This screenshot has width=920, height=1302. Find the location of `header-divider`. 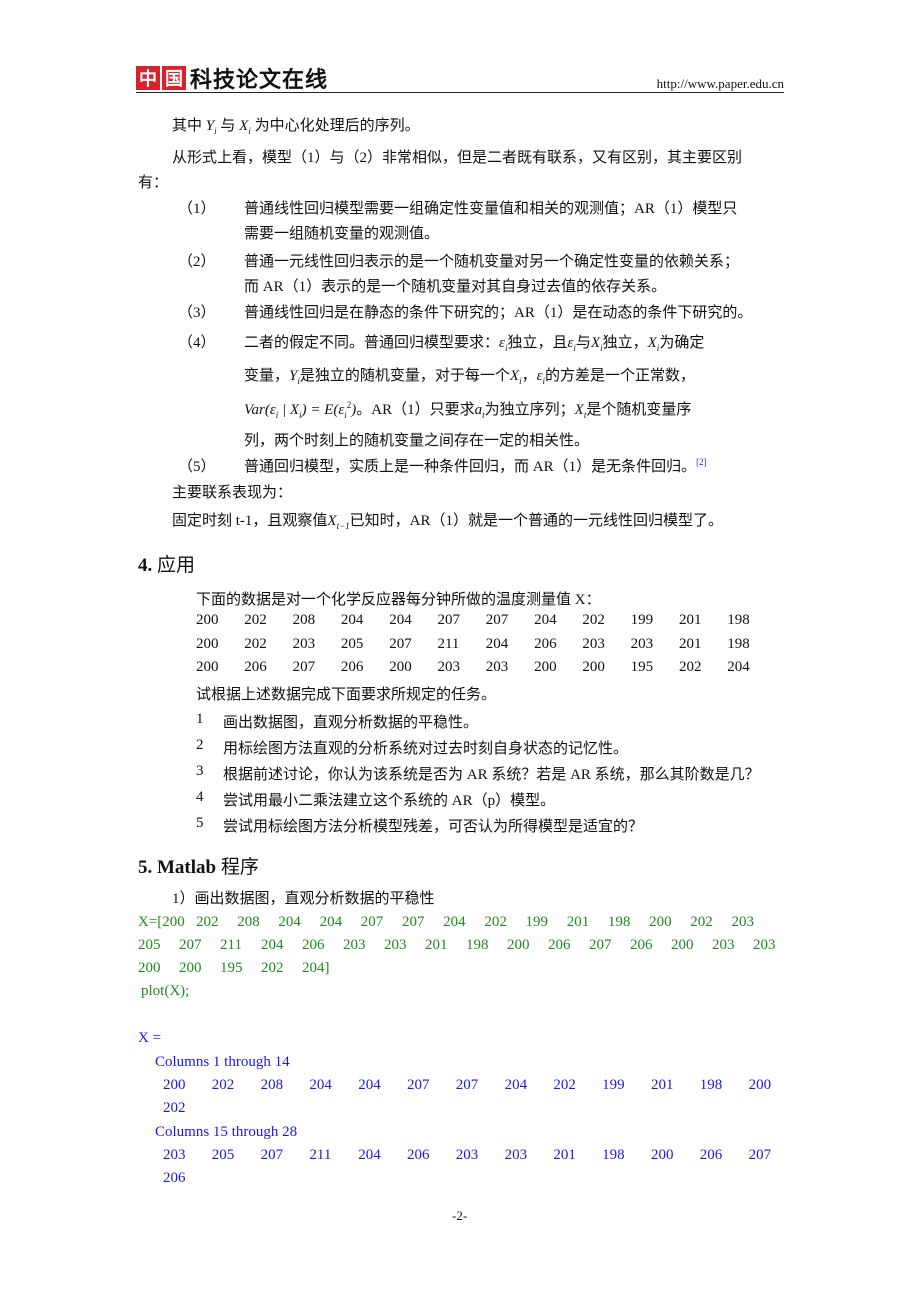

header-divider is located at coordinates (460, 92).